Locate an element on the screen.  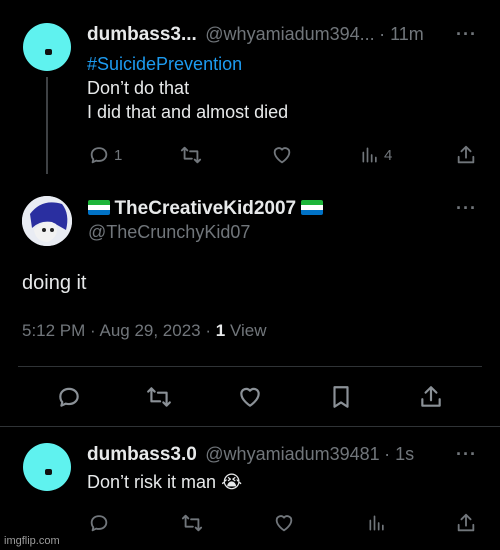
hashtag-link: #SuicidePrevention is located at coordinates (187, 64).